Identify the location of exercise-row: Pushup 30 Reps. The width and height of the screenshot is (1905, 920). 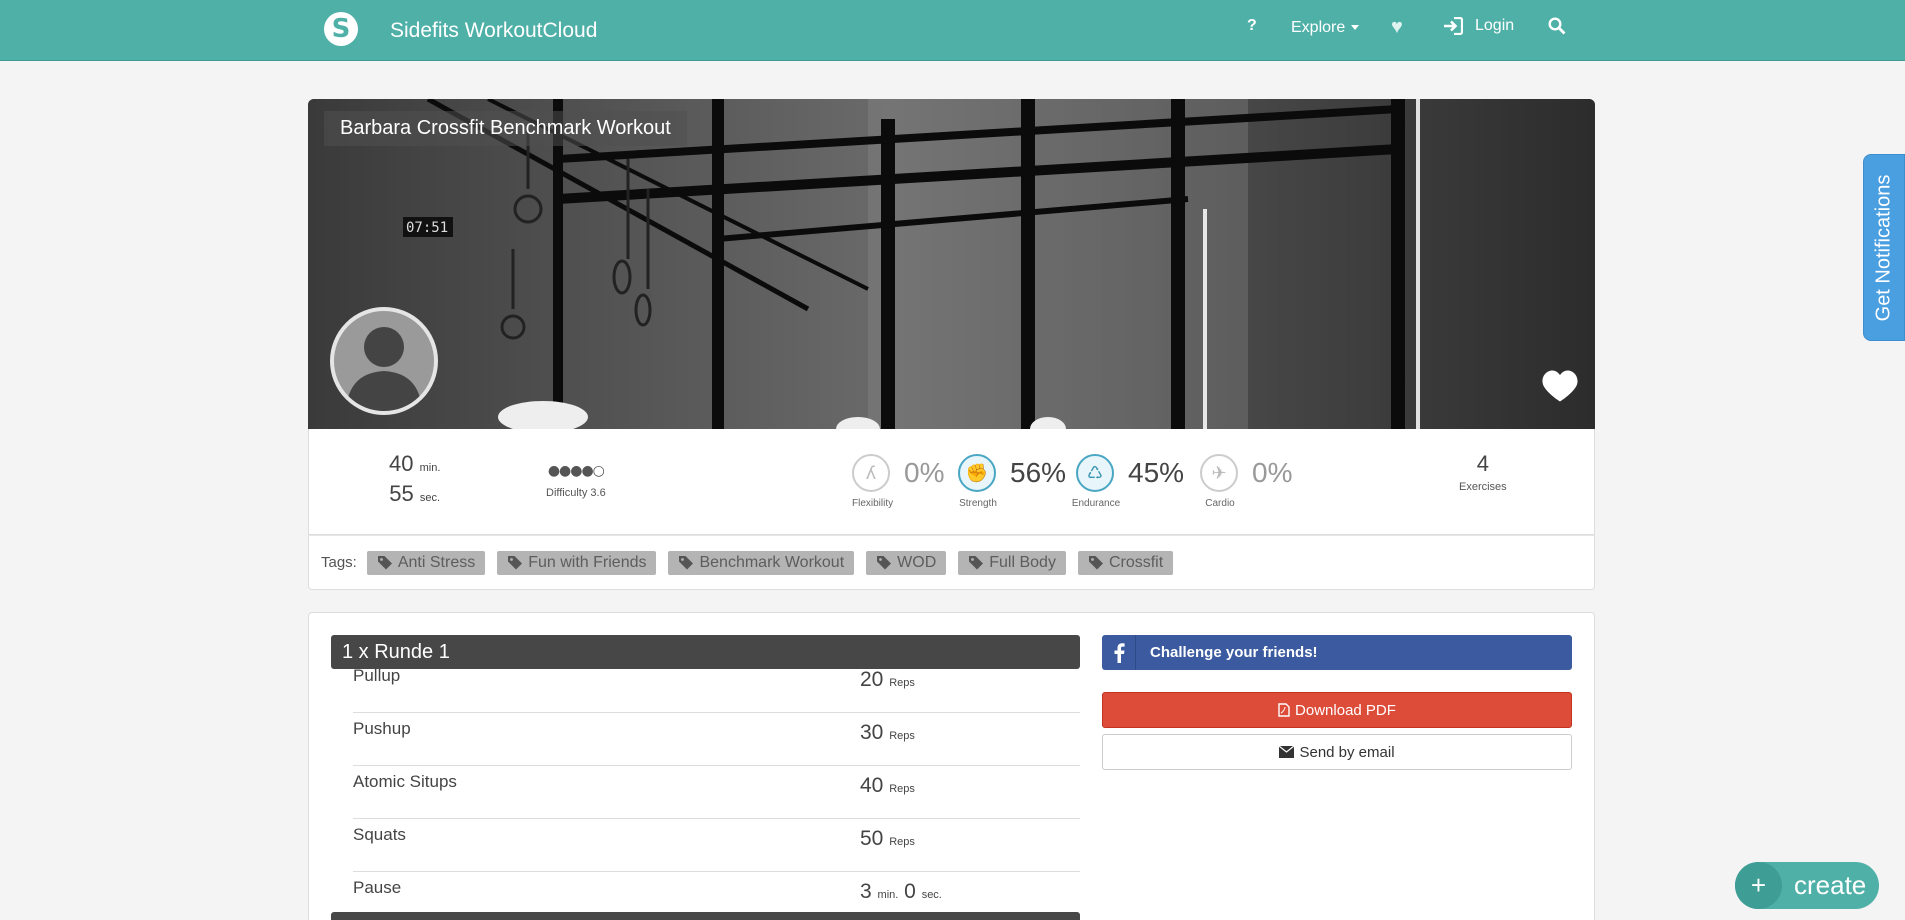
(716, 739).